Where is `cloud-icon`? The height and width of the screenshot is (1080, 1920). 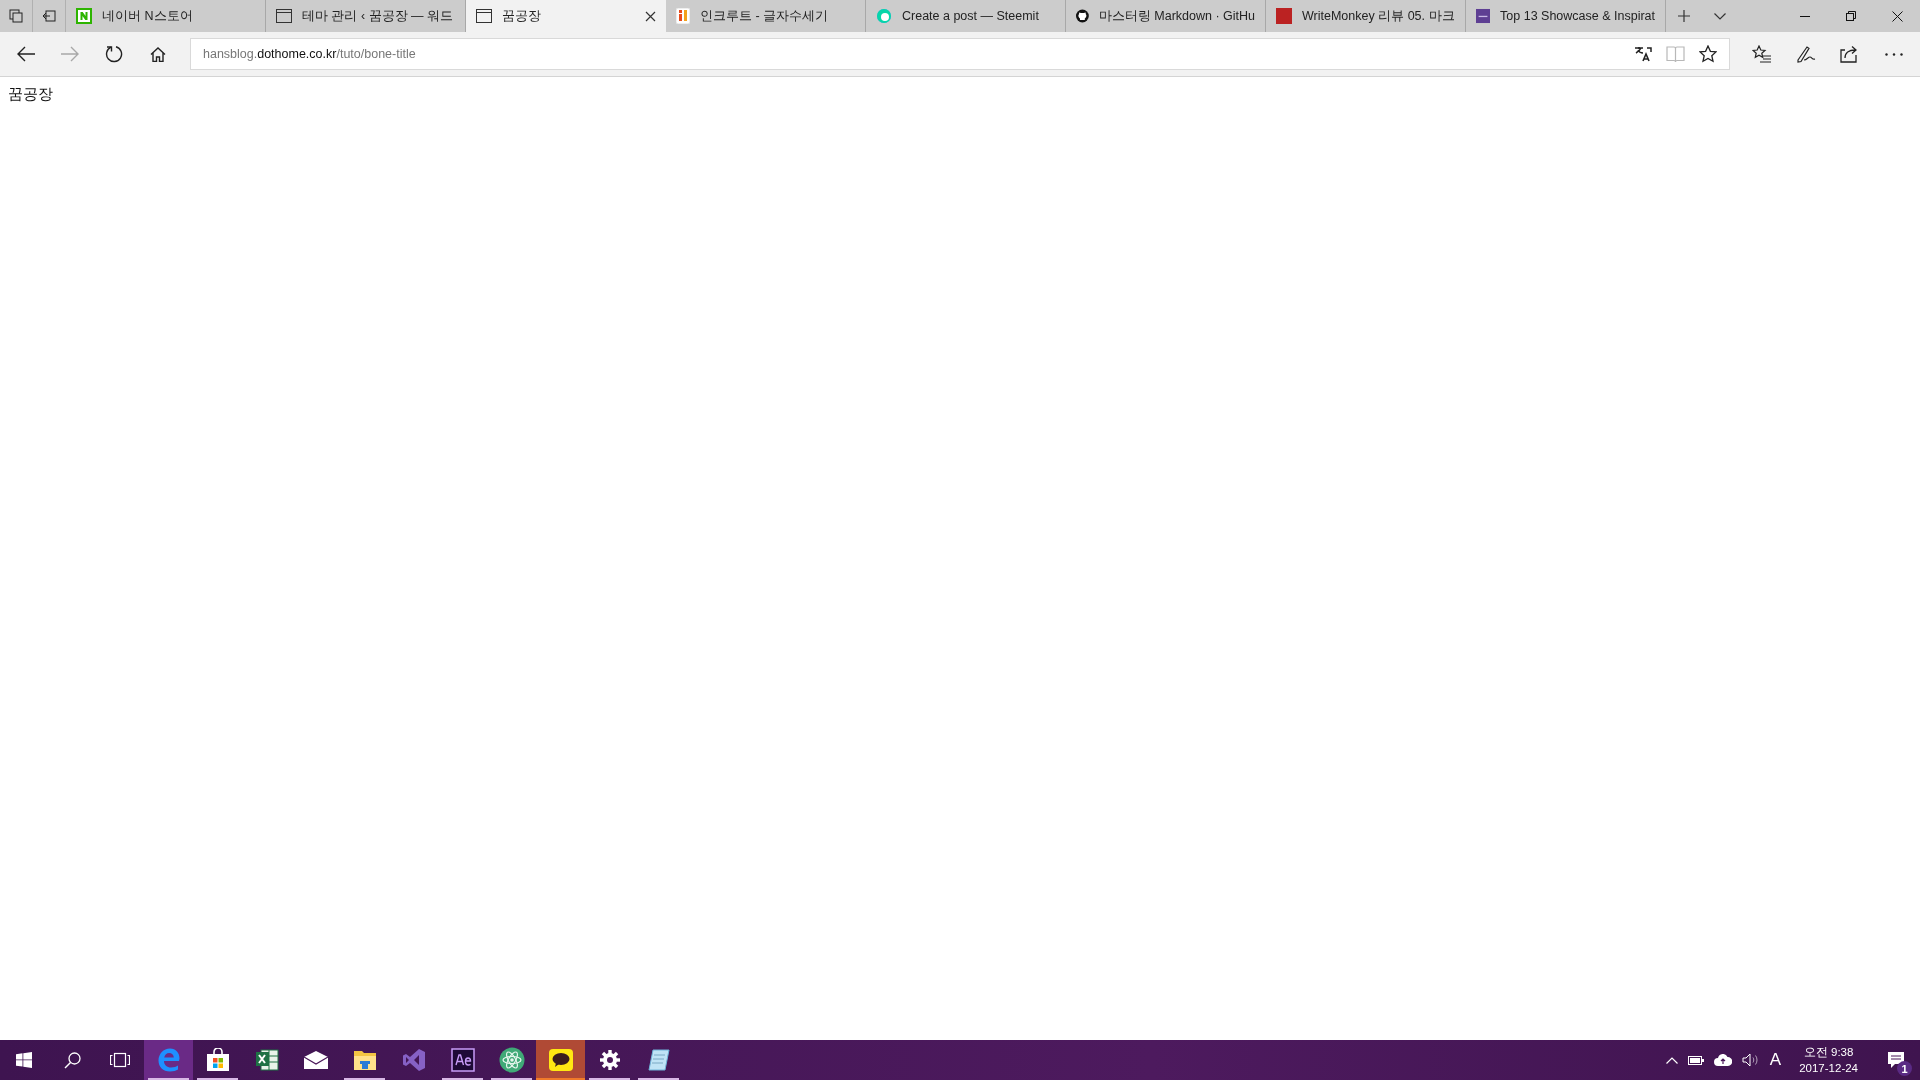
cloud-icon is located at coordinates (1722, 1060).